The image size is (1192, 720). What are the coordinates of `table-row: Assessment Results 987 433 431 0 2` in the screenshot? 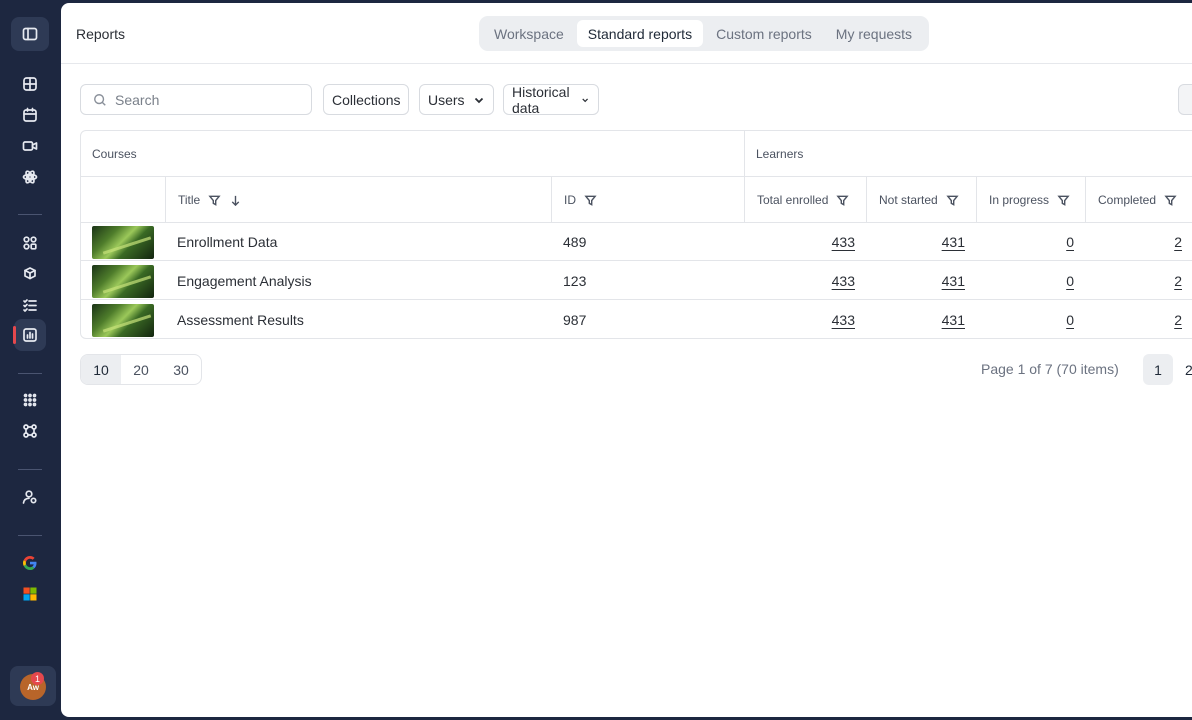 It's located at (636, 319).